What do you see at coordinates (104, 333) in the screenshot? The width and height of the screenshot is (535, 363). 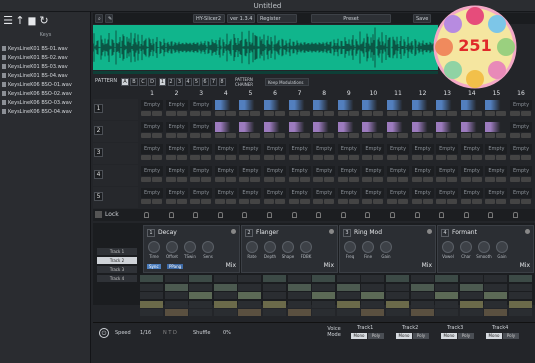 I see `power-icon: ⏻` at bounding box center [104, 333].